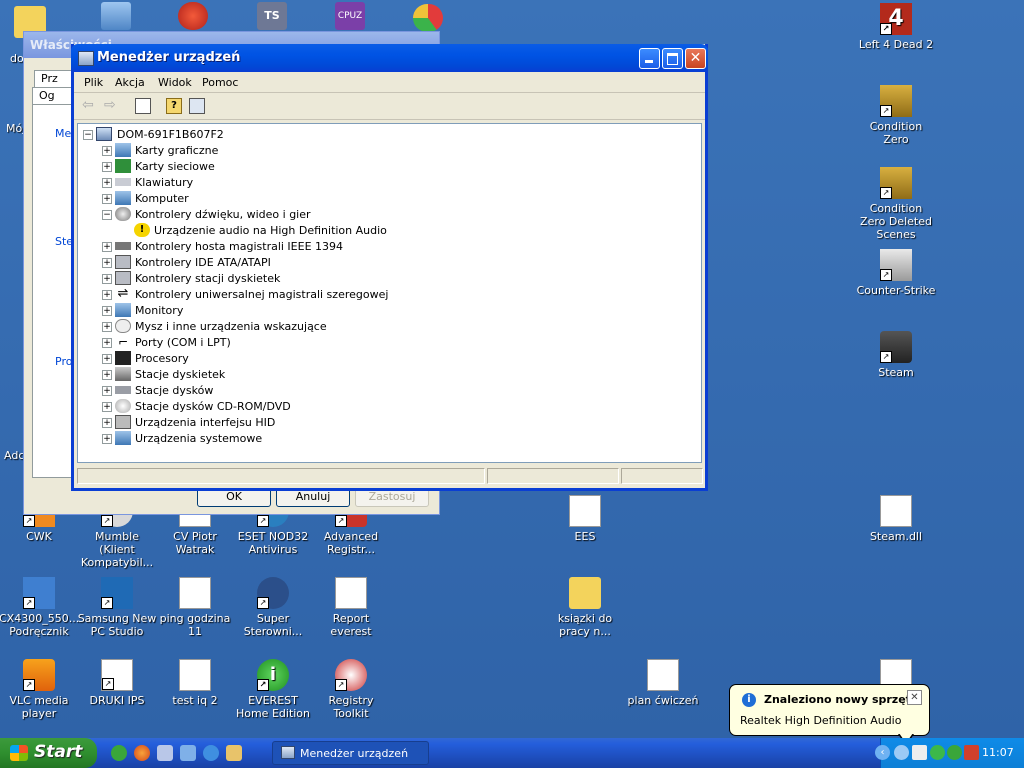 This screenshot has height=768, width=1024. Describe the element at coordinates (143, 106) in the screenshot. I see `show-hide-tree-icon` at that location.